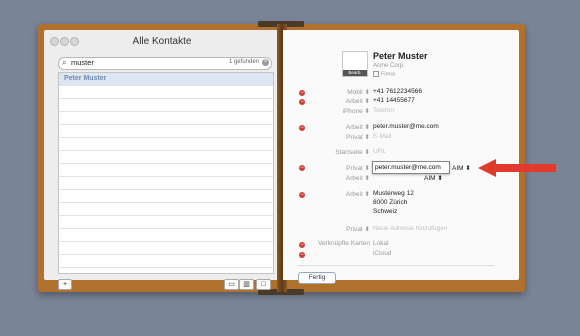 The width and height of the screenshot is (580, 336). What do you see at coordinates (231, 284) in the screenshot?
I see `view-card-only-icon: ▭` at bounding box center [231, 284].